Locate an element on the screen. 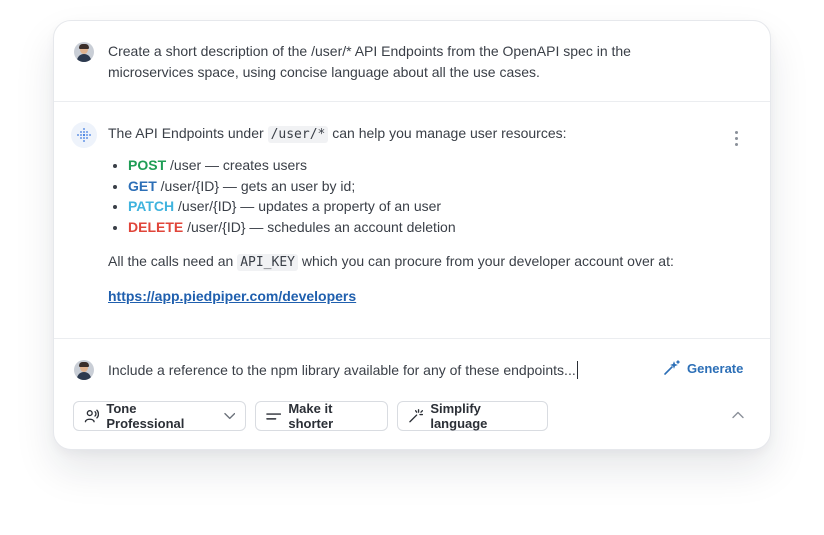  list-item: GET /user/{ID} — gets an user by id; is located at coordinates (428, 186).